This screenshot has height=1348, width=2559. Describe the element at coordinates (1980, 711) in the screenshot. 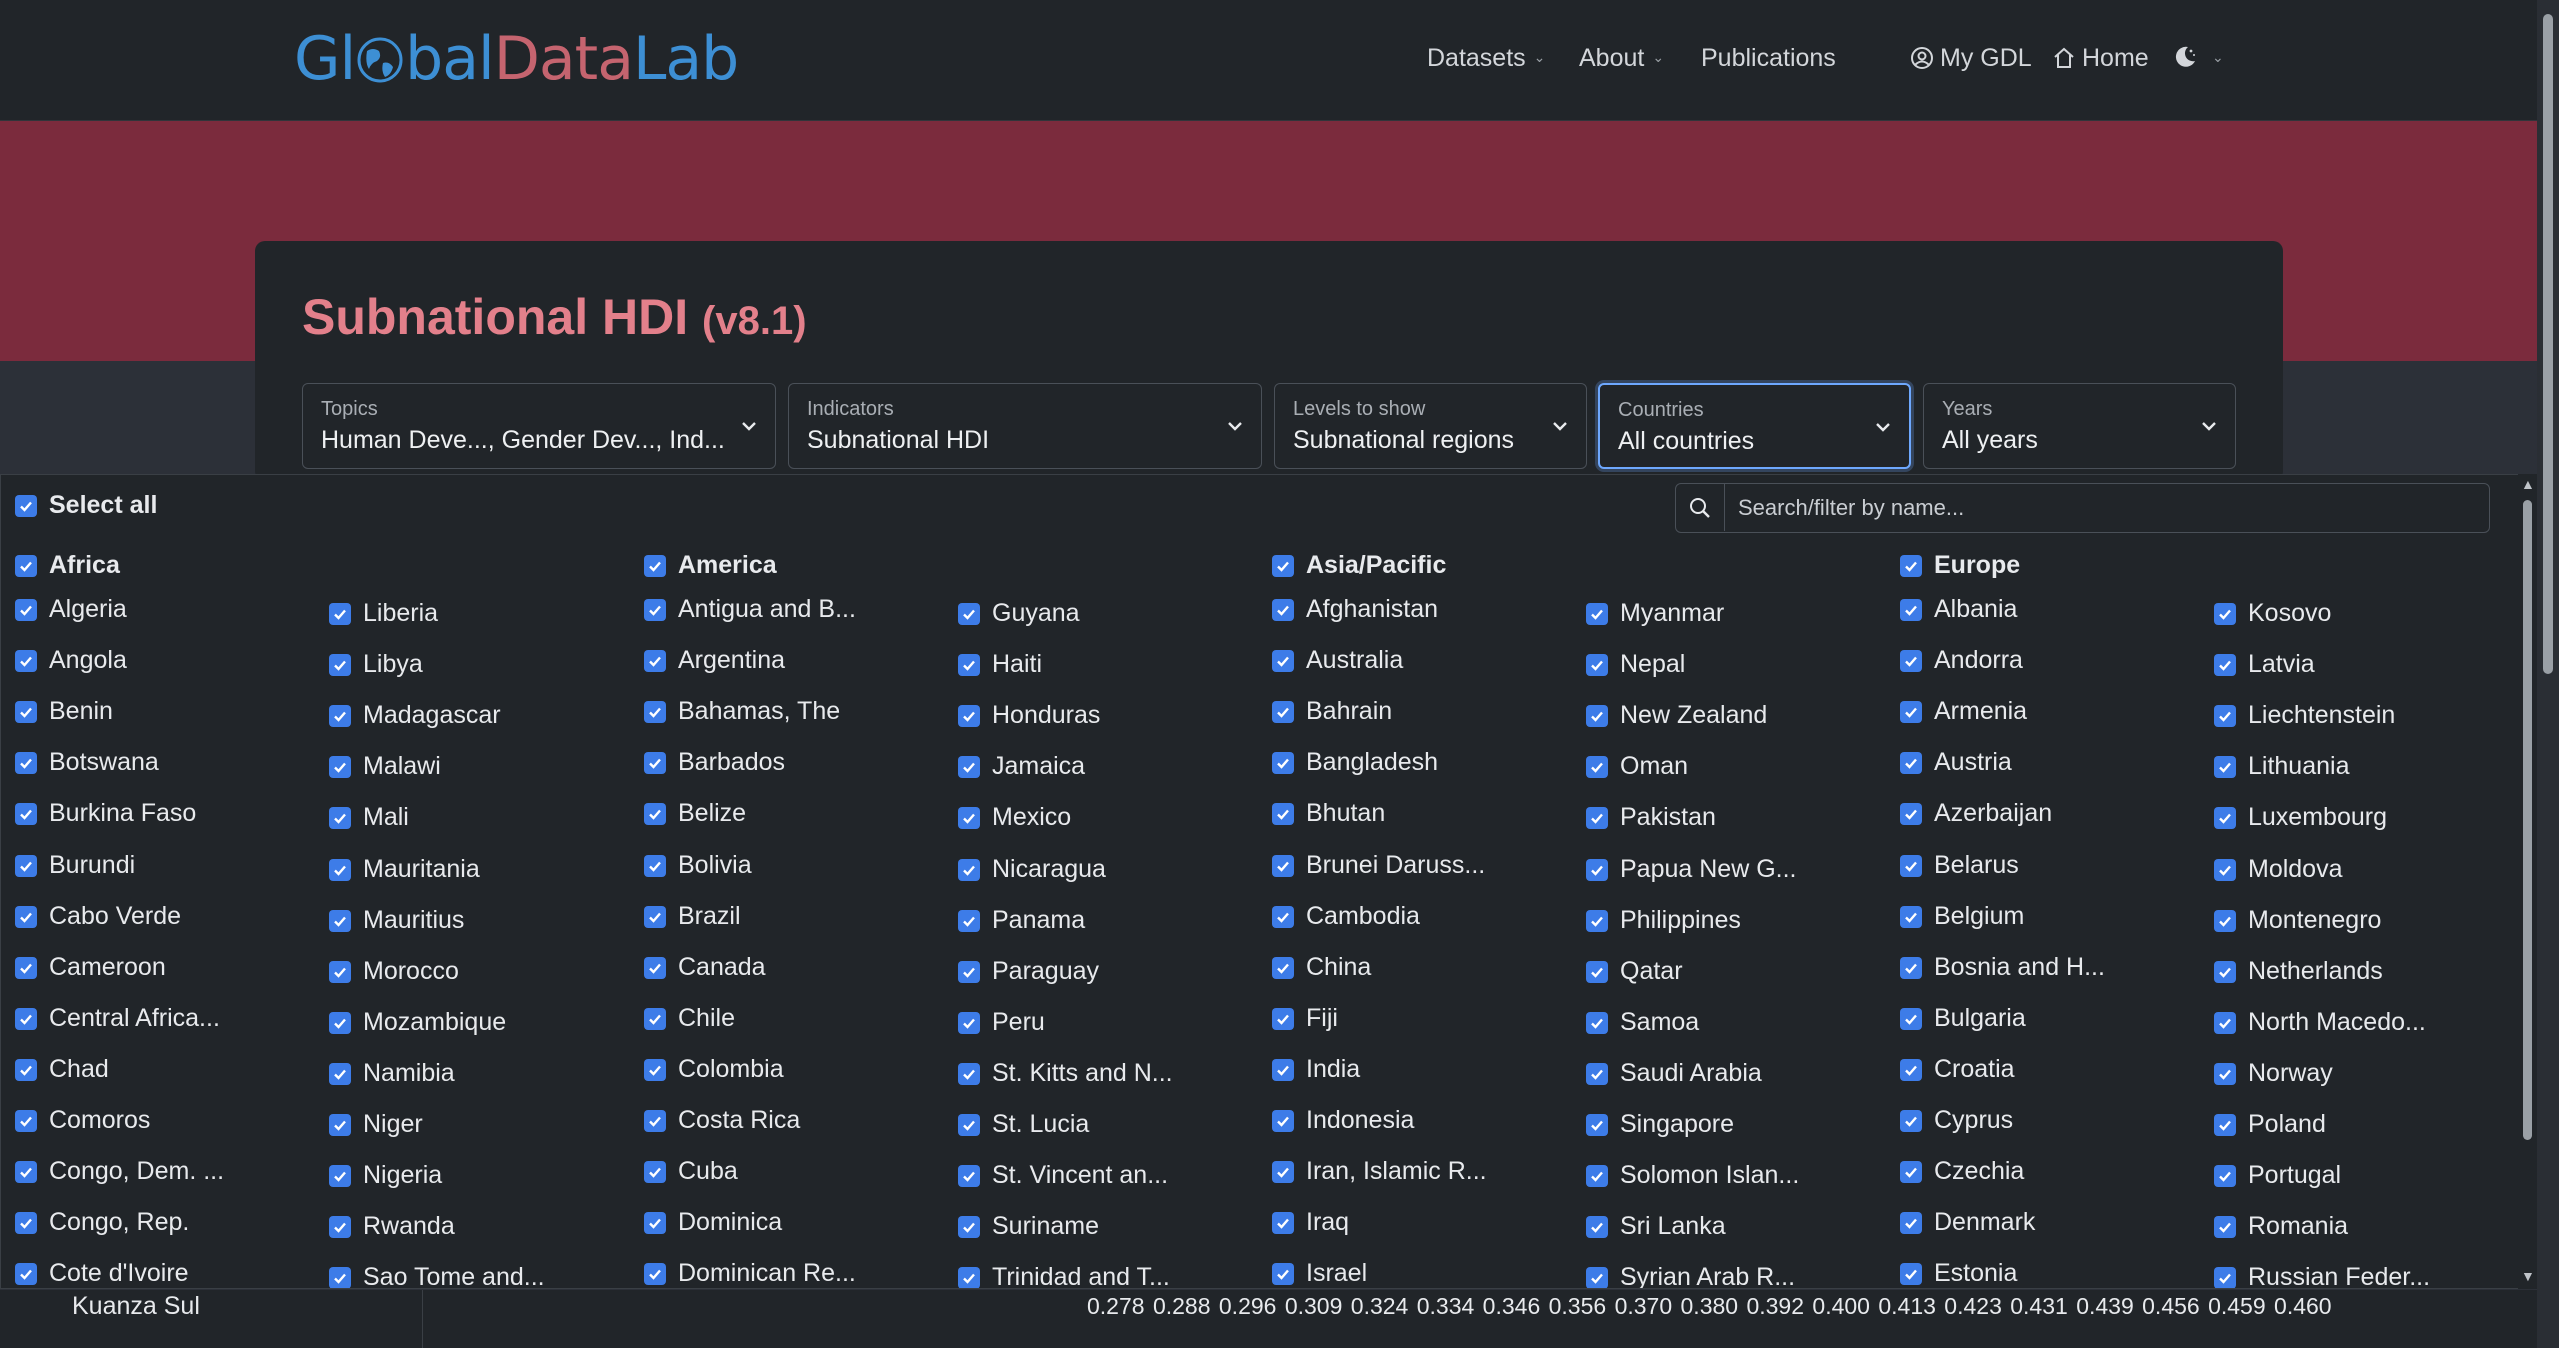

I see `country-item-label: Armenia` at that location.